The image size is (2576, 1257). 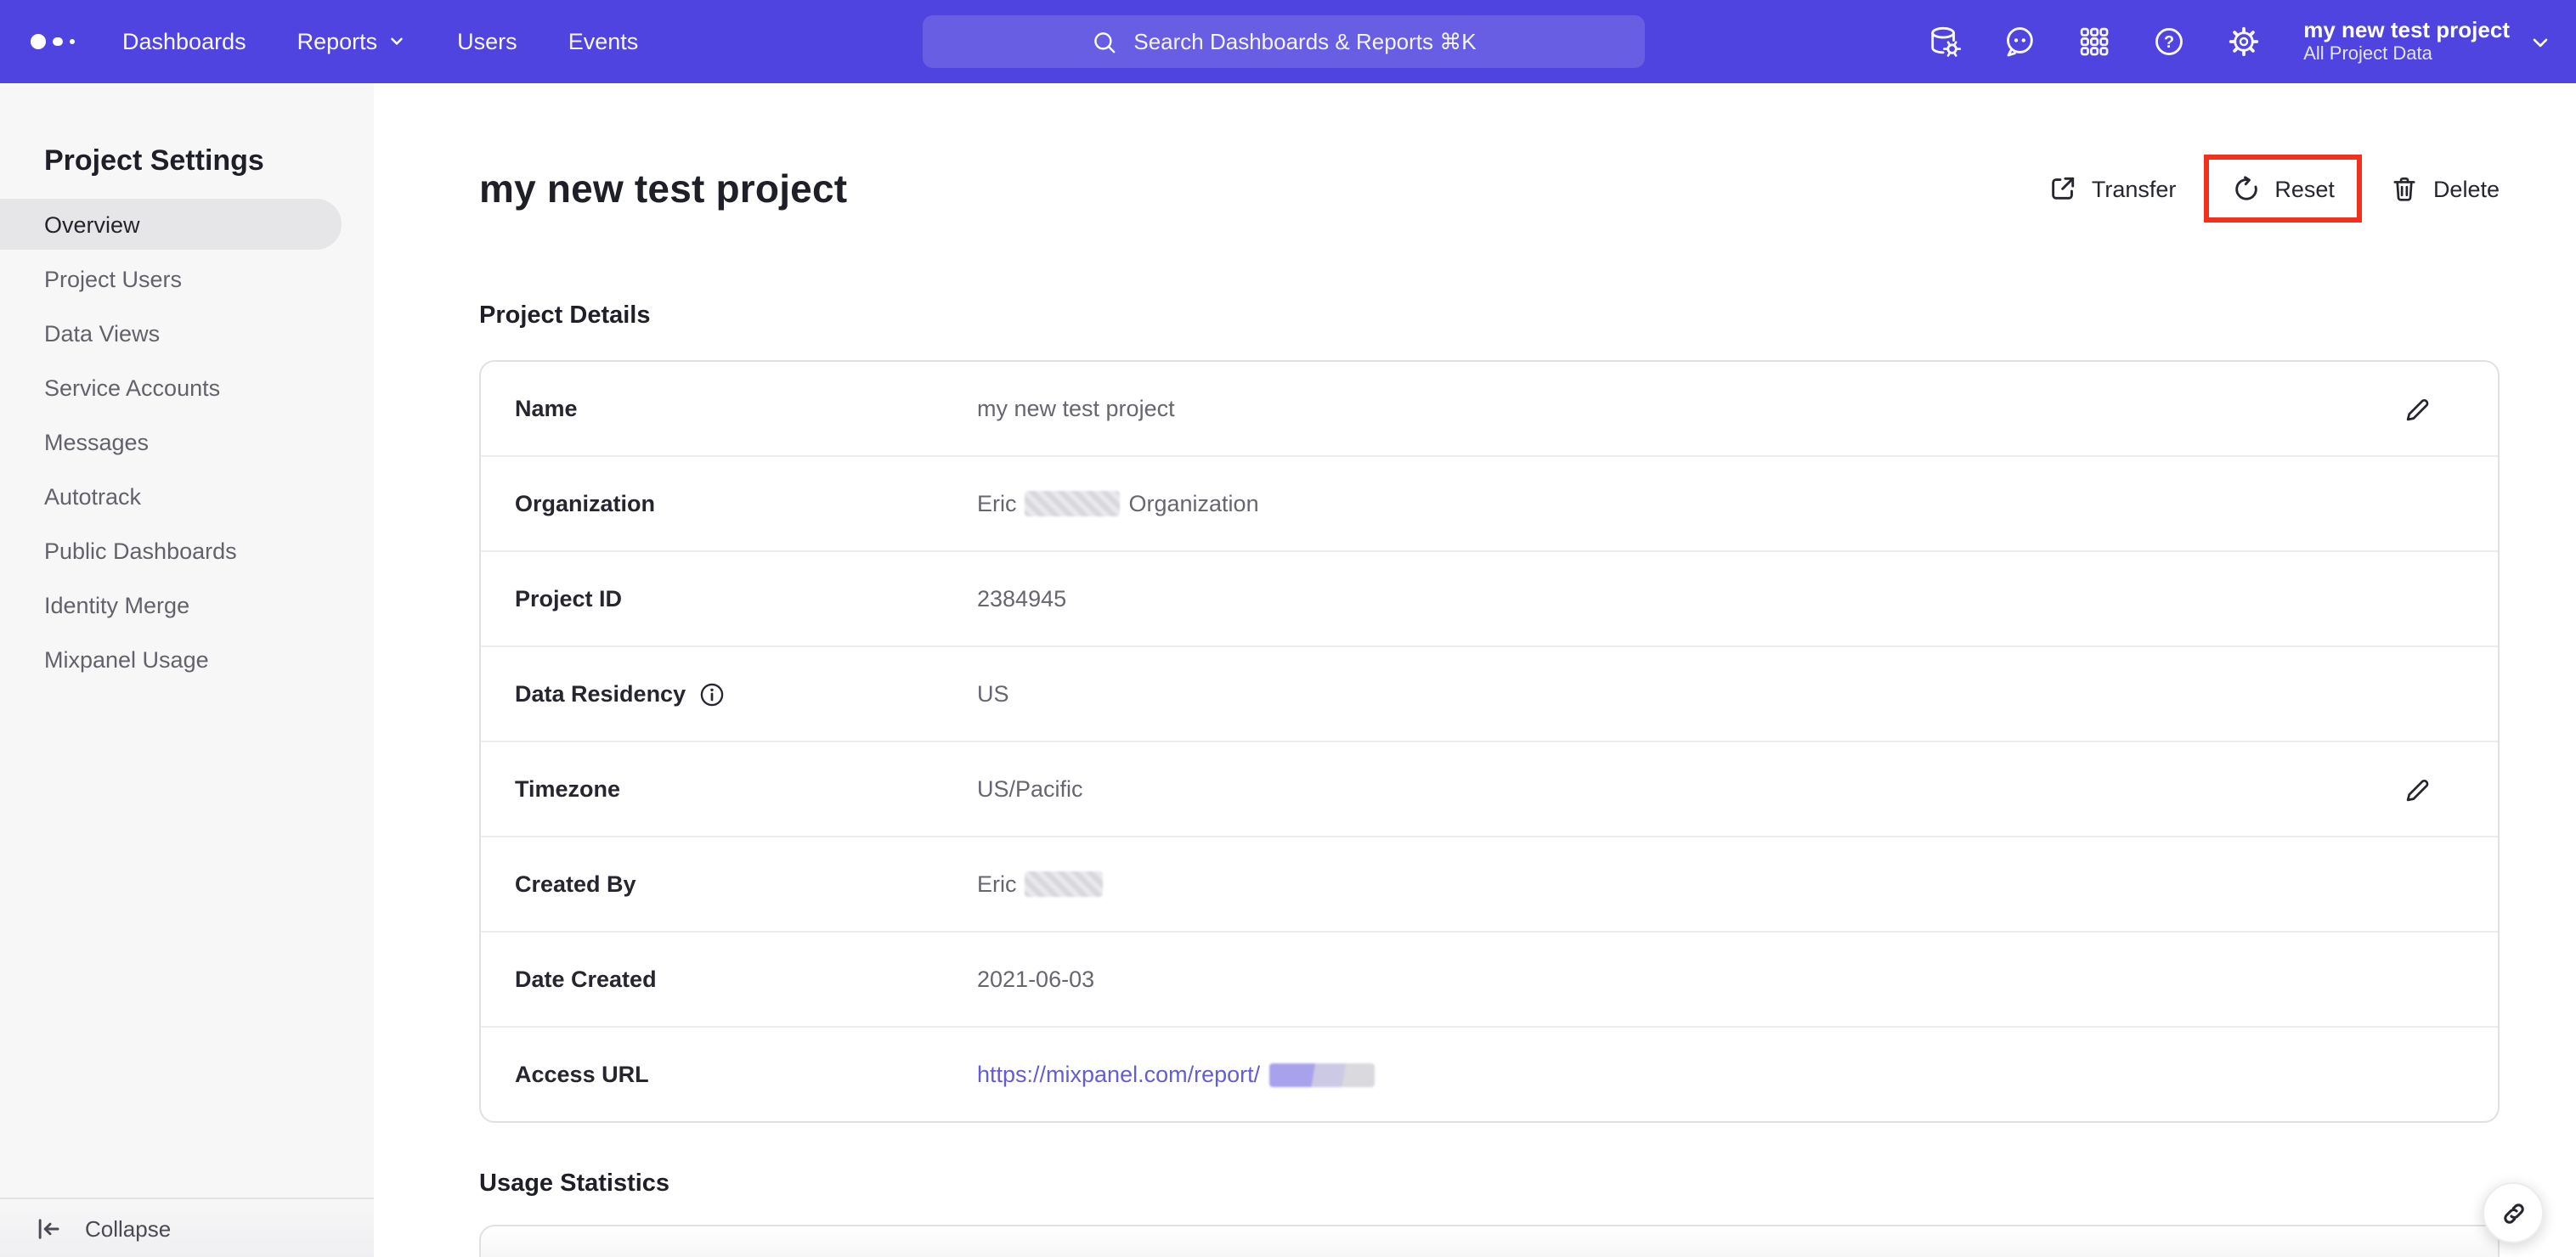 I want to click on data-management-icon, so click(x=1944, y=41).